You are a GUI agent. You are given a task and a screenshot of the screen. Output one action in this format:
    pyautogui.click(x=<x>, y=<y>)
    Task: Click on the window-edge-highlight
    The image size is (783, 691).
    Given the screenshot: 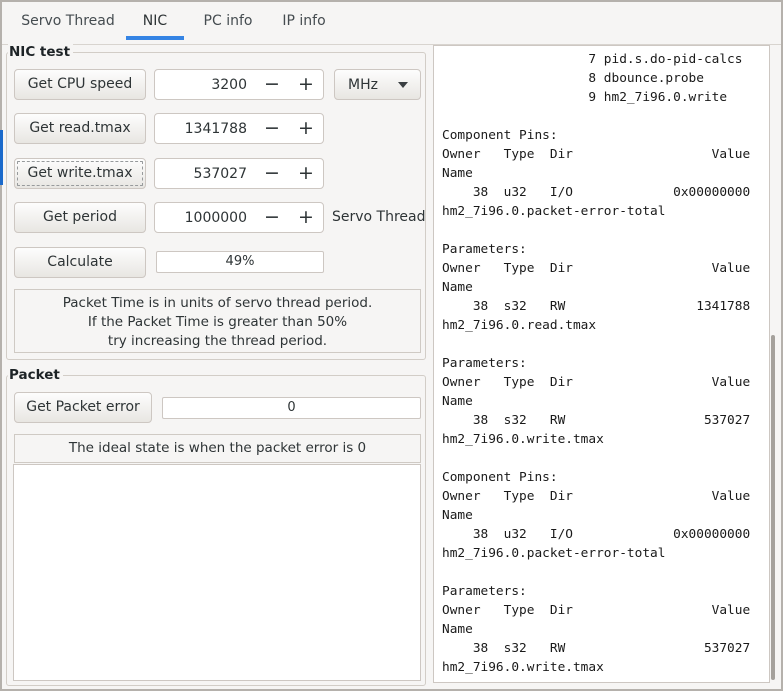 What is the action you would take?
    pyautogui.click(x=1, y=157)
    